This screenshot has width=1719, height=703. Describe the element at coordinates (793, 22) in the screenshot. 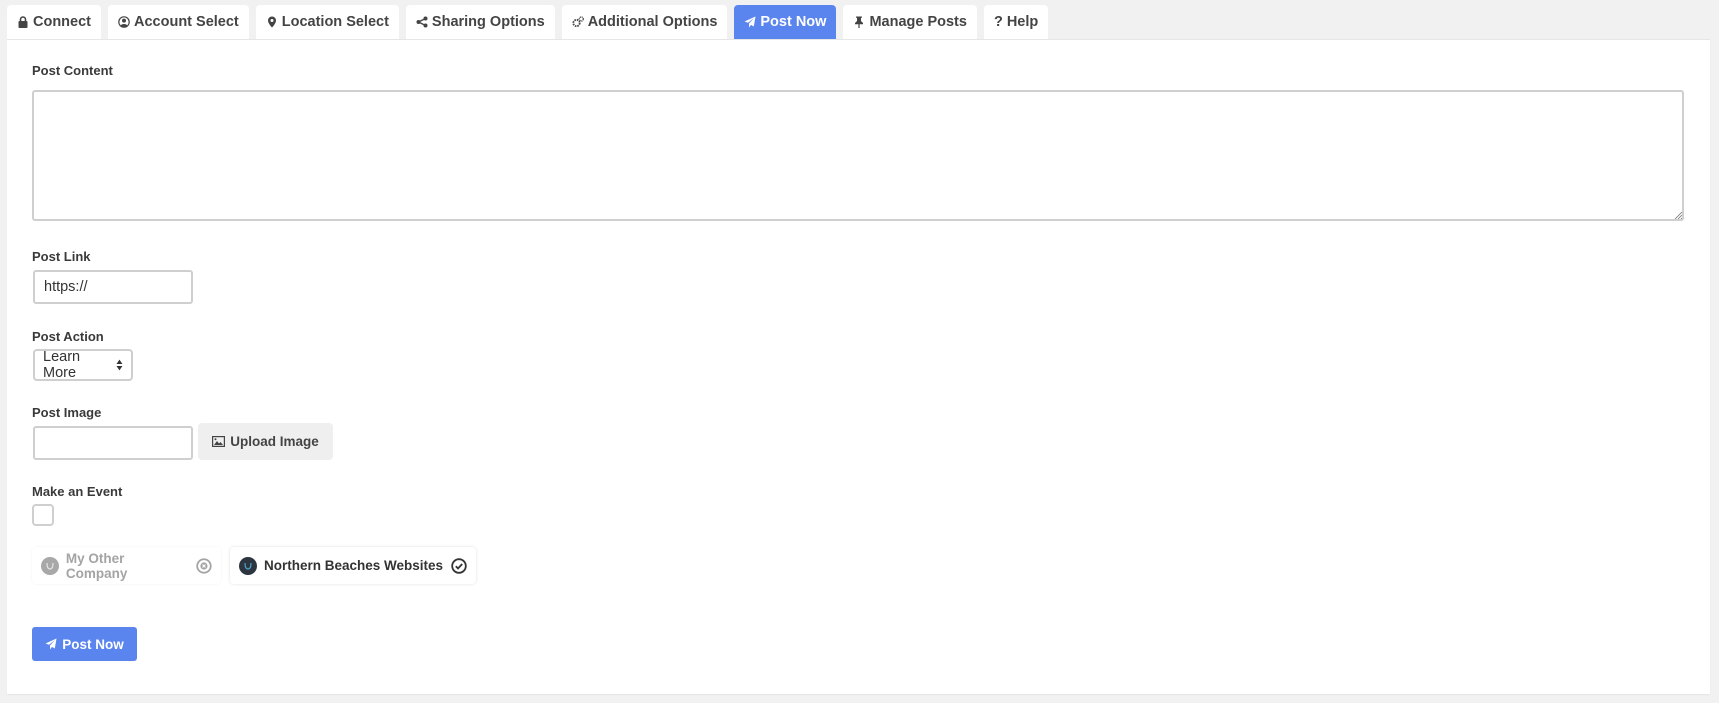

I see `tab-label: Post Now` at that location.